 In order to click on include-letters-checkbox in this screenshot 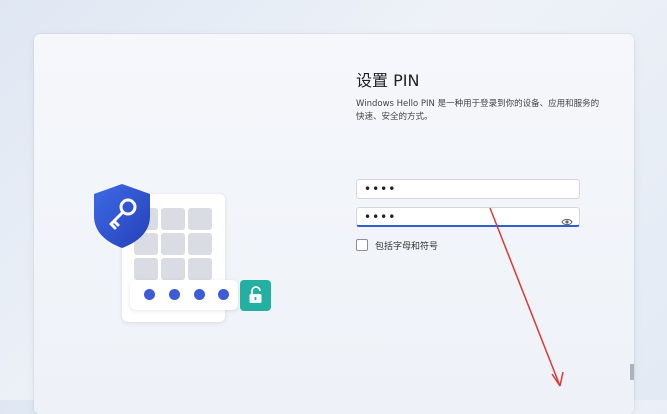, I will do `click(362, 245)`.